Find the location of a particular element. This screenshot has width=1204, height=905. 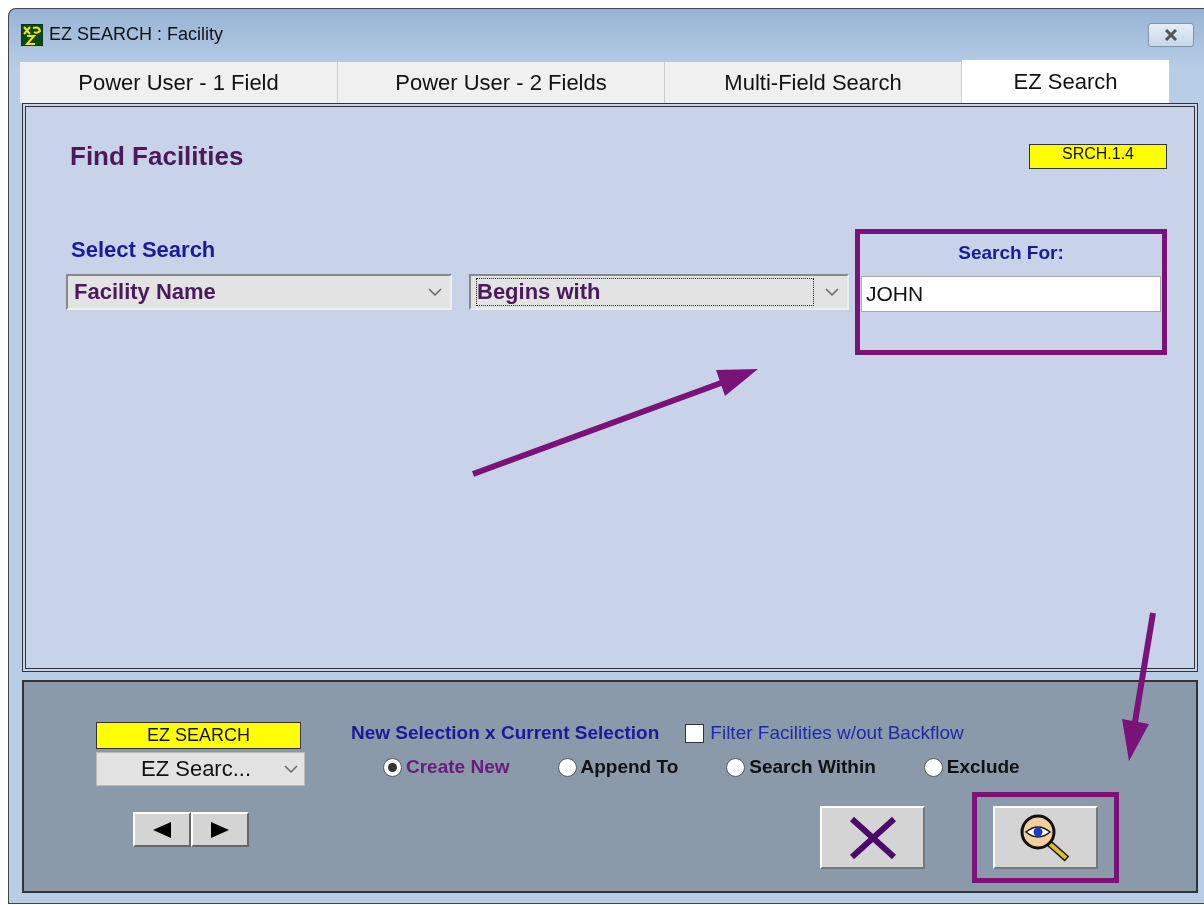

selection-label: New Selection x Current Selection is located at coordinates (505, 733).